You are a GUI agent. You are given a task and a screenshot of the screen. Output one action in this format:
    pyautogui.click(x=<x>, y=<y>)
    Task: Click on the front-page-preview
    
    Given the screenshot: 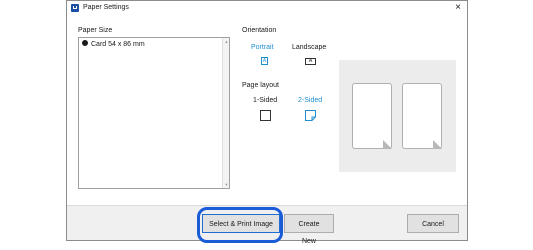 What is the action you would take?
    pyautogui.click(x=372, y=116)
    